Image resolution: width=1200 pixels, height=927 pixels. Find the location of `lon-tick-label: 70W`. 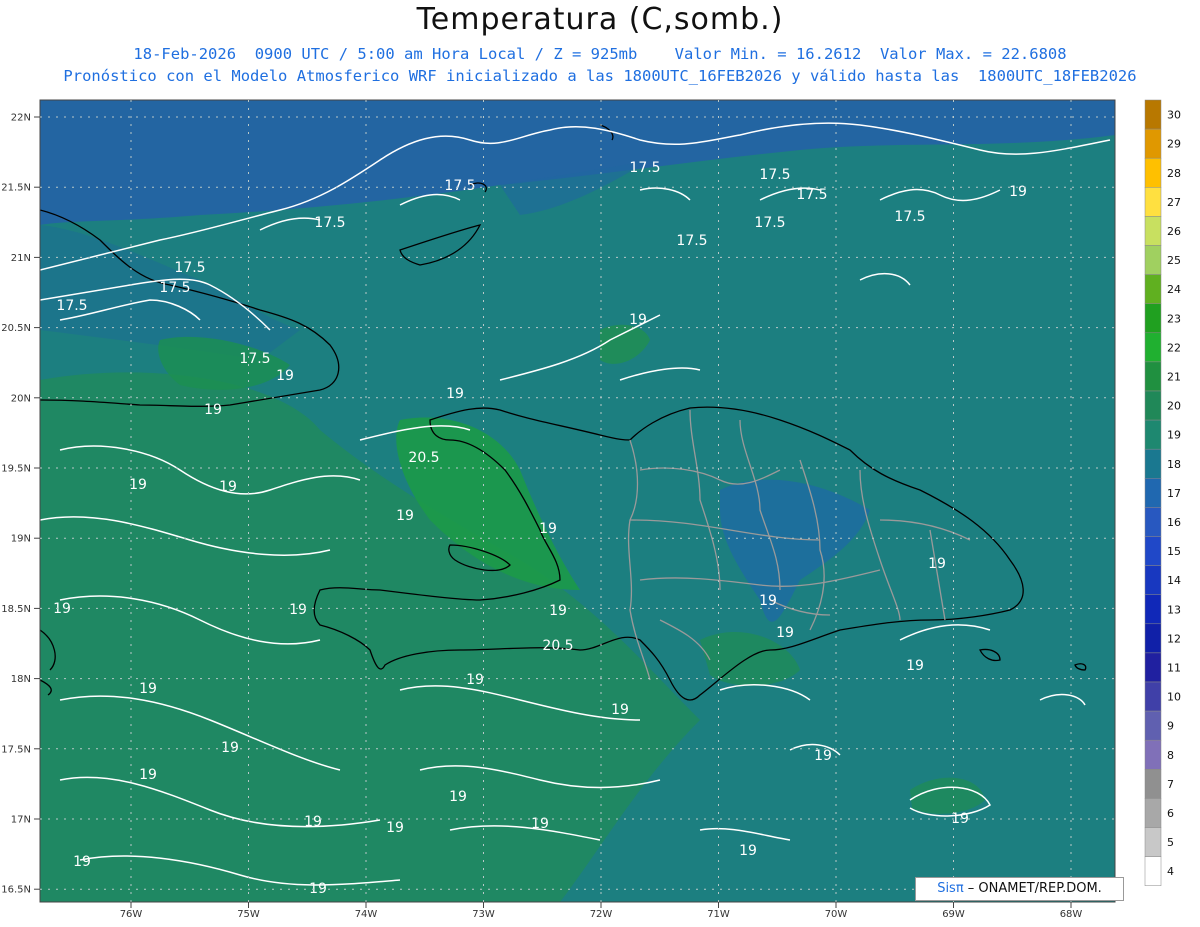

lon-tick-label: 70W is located at coordinates (836, 914).